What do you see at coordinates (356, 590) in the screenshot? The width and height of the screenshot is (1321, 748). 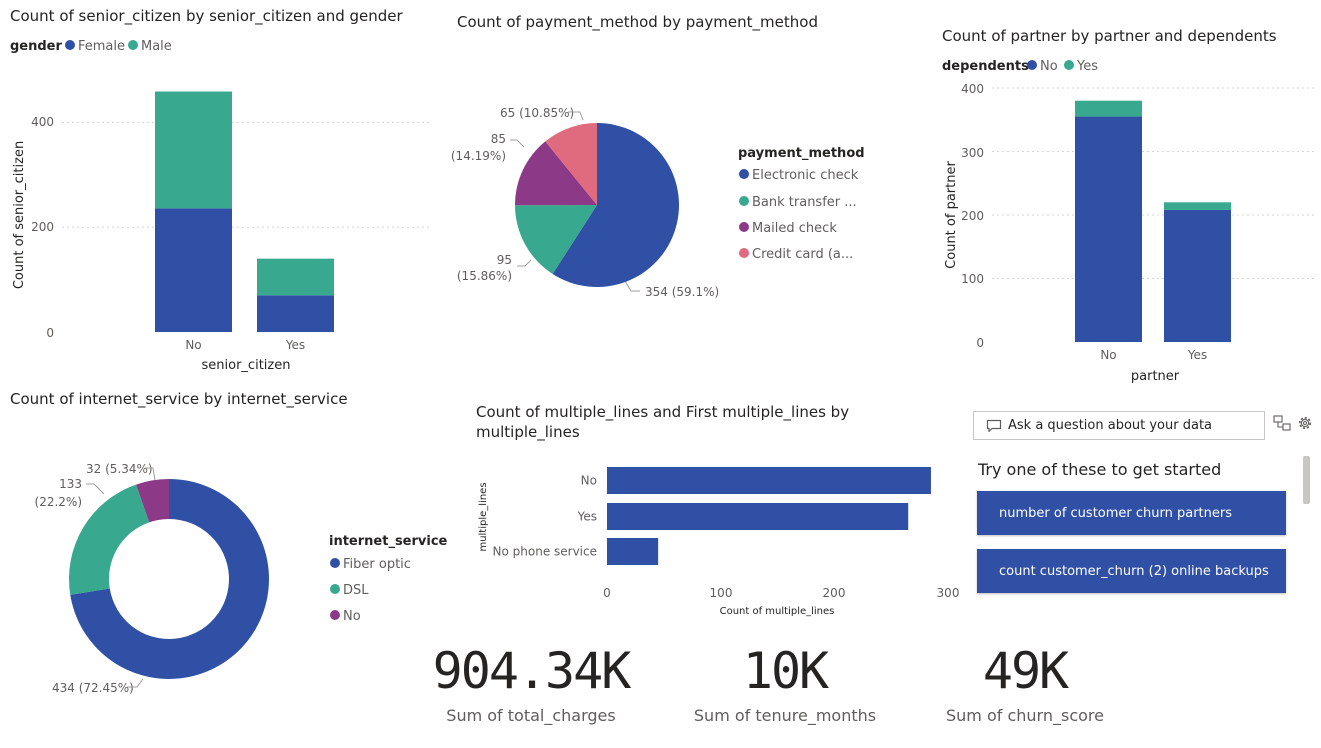 I see `internet-legend-dsl: DSL` at bounding box center [356, 590].